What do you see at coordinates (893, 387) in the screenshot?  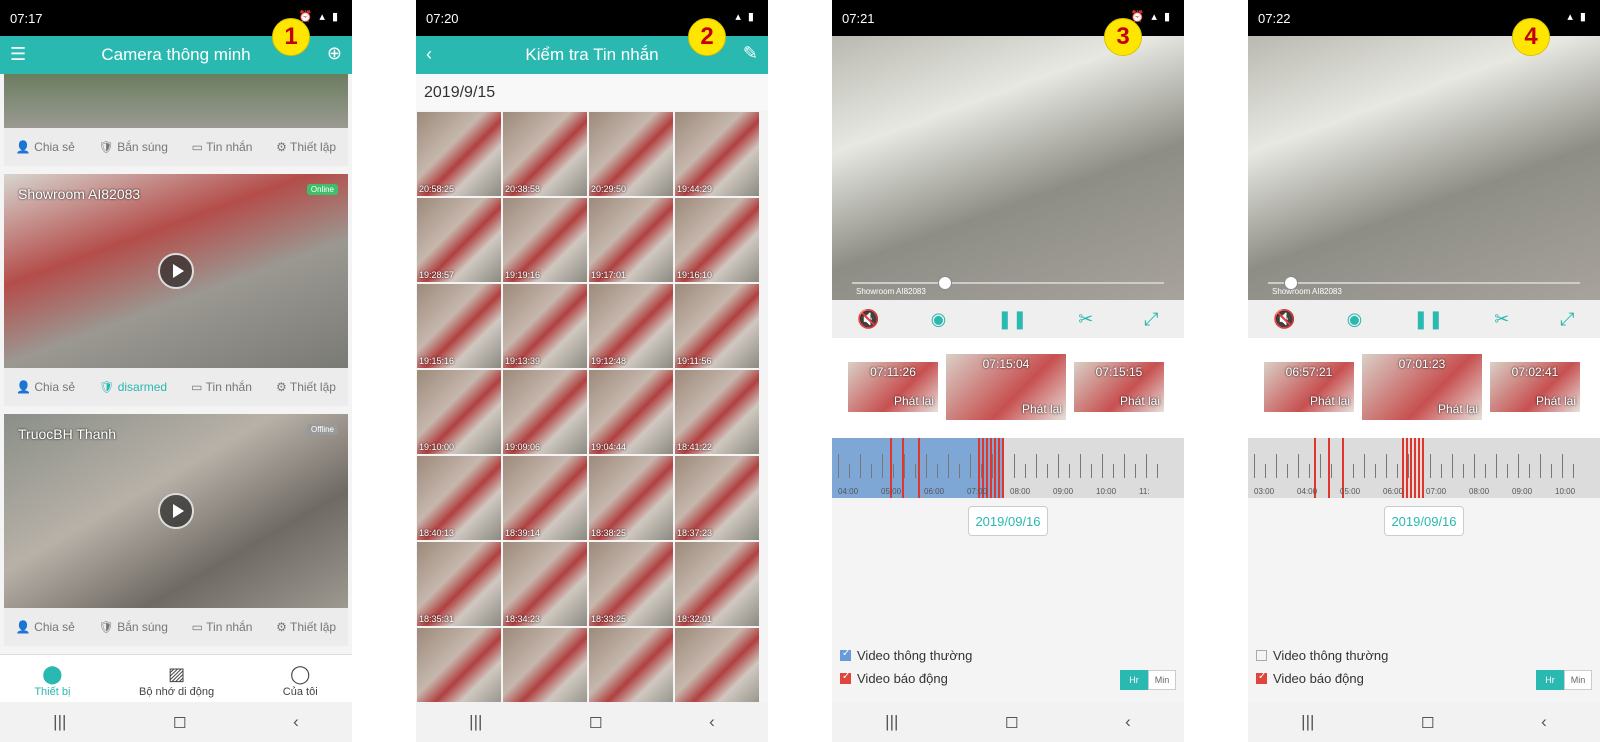 I see `clip-item: 07:11:26 Phát lại` at bounding box center [893, 387].